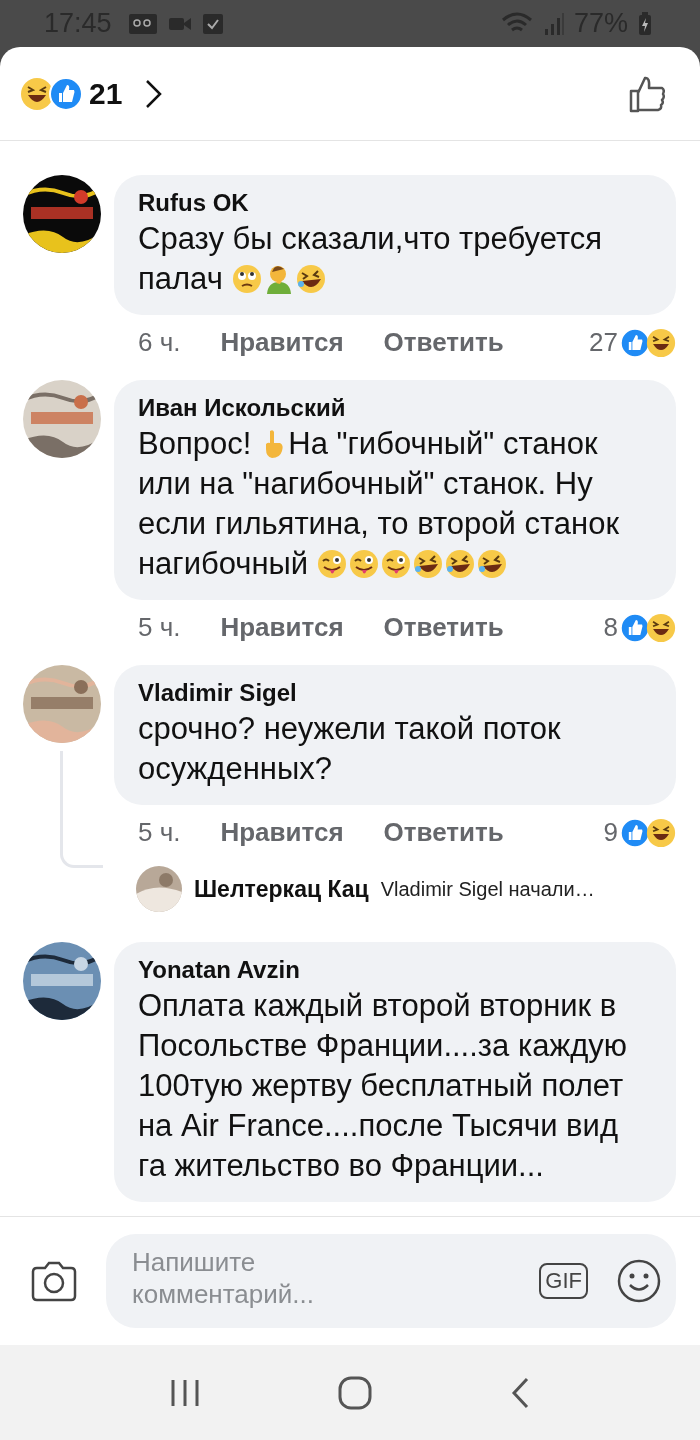  Describe the element at coordinates (195, 444) in the screenshot. I see `comment-text: Вопрос!` at that location.